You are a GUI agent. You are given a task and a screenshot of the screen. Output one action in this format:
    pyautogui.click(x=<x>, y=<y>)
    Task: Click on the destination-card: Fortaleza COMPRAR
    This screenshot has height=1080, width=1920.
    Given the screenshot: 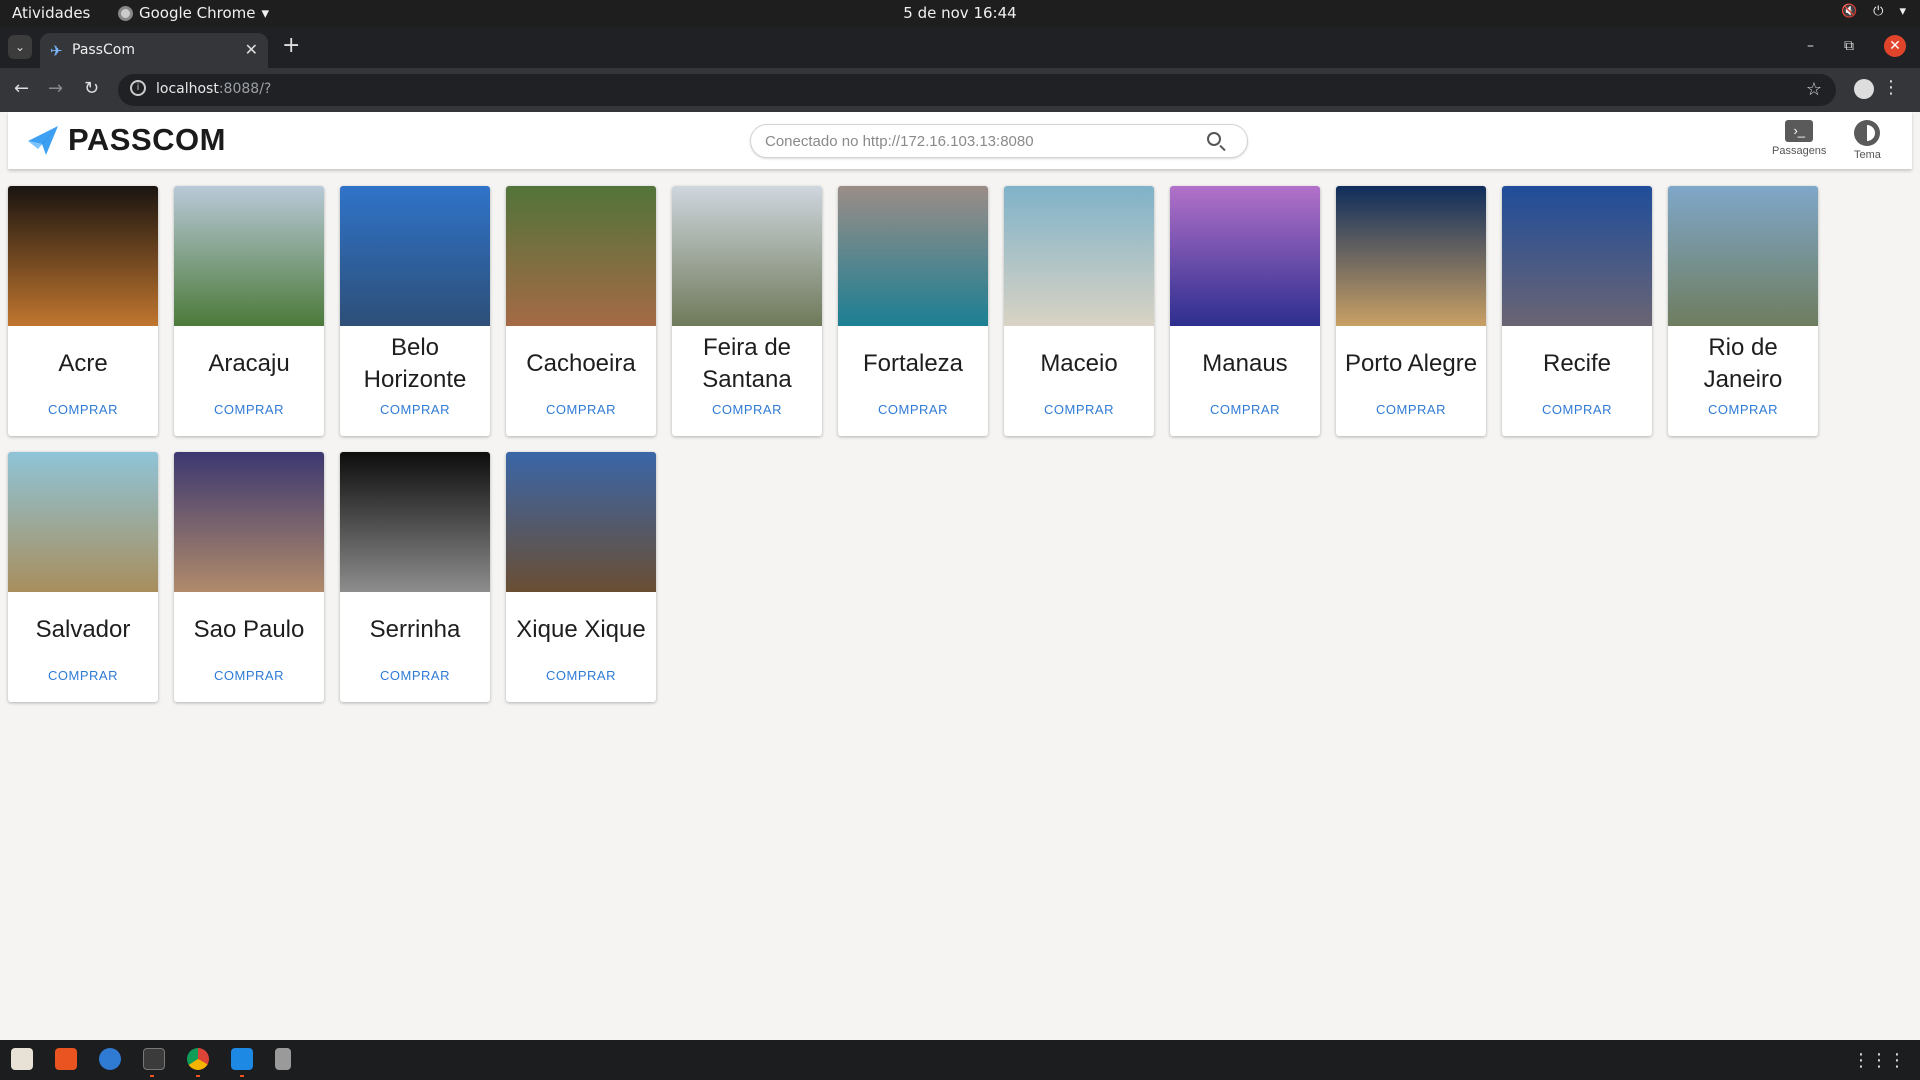 What is the action you would take?
    pyautogui.click(x=913, y=311)
    